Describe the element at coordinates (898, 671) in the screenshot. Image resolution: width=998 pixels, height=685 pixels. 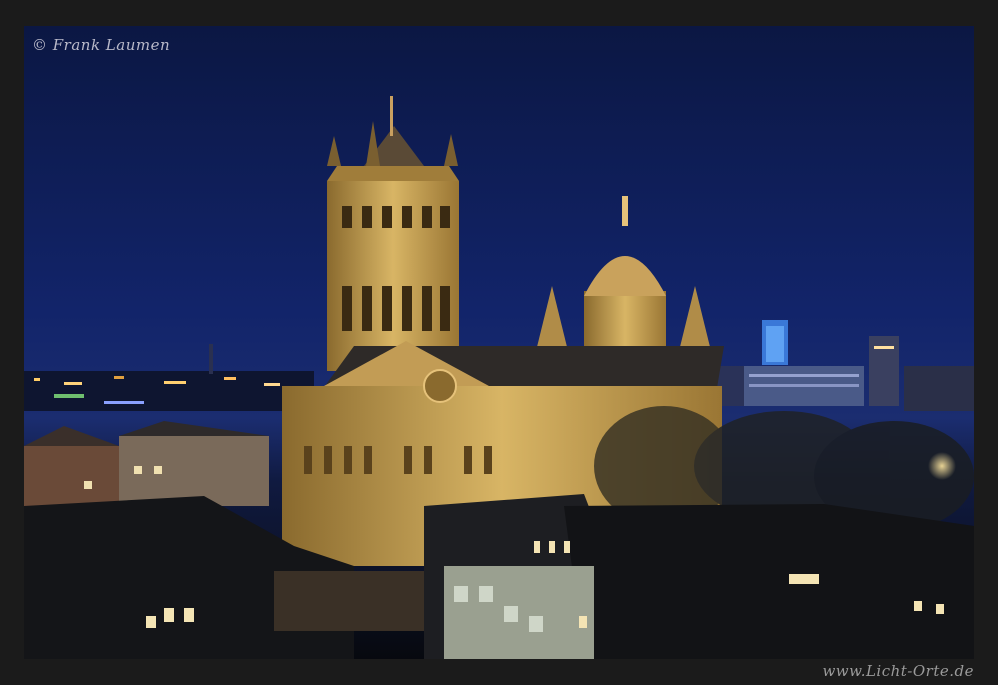
I see `website-watermark: www.Licht-Orte.de` at that location.